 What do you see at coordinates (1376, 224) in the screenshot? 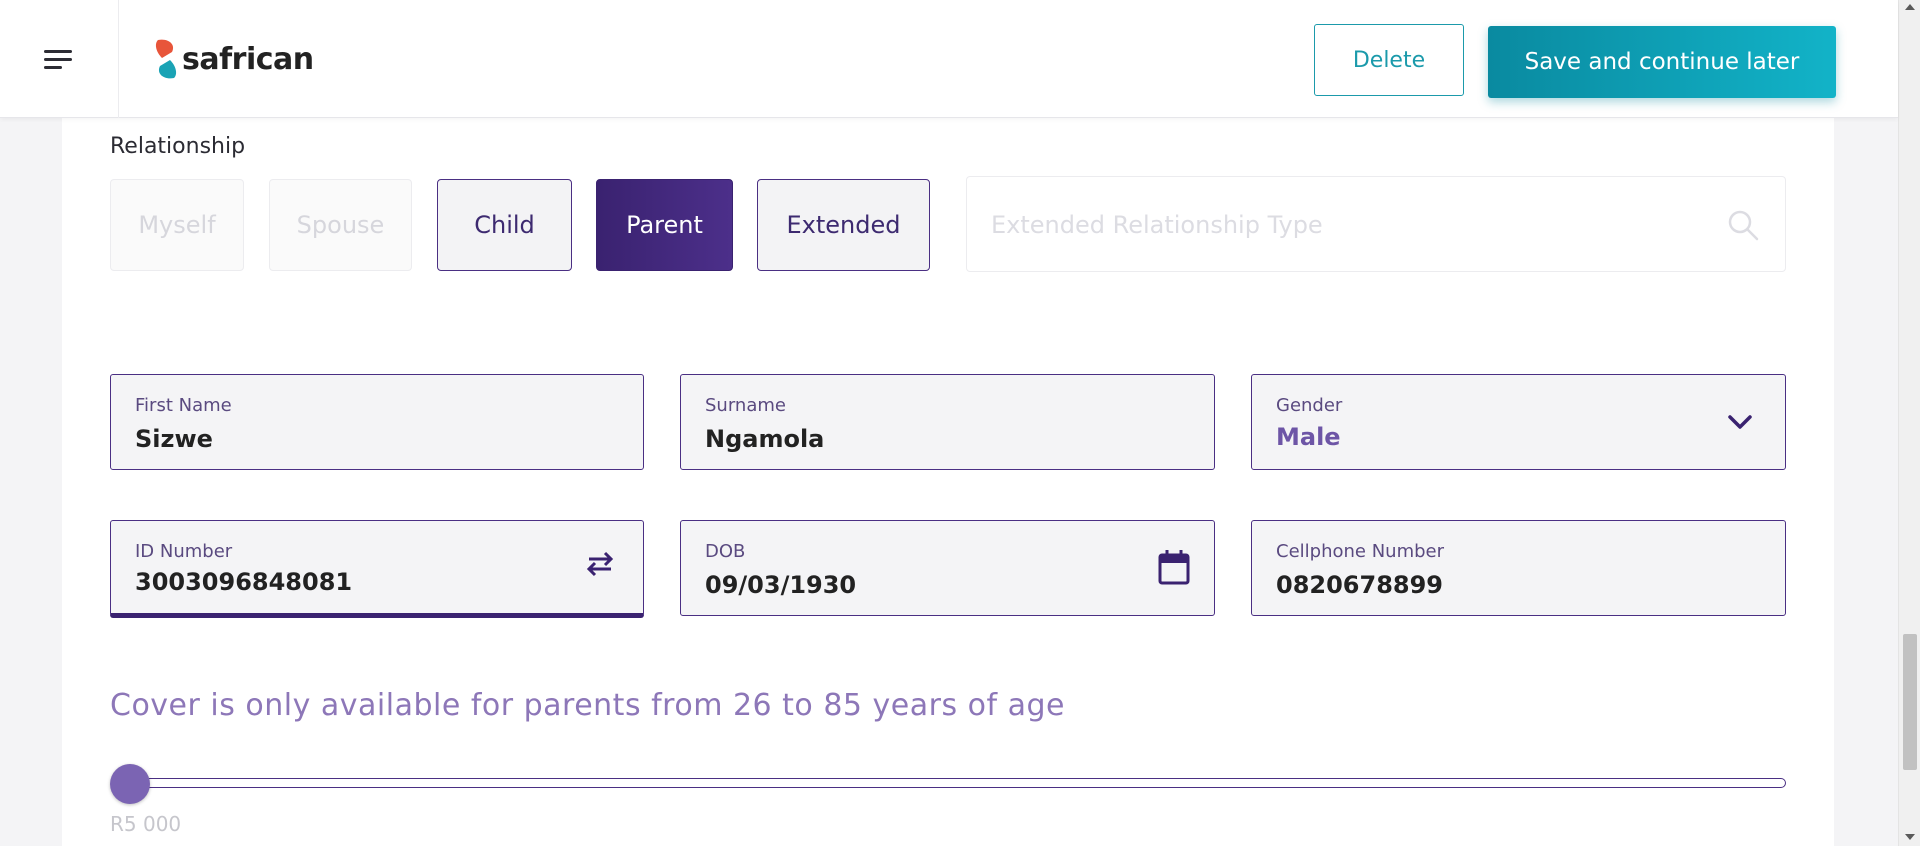
I see `extended-relationship-type-input: Extended Relationship Type` at bounding box center [1376, 224].